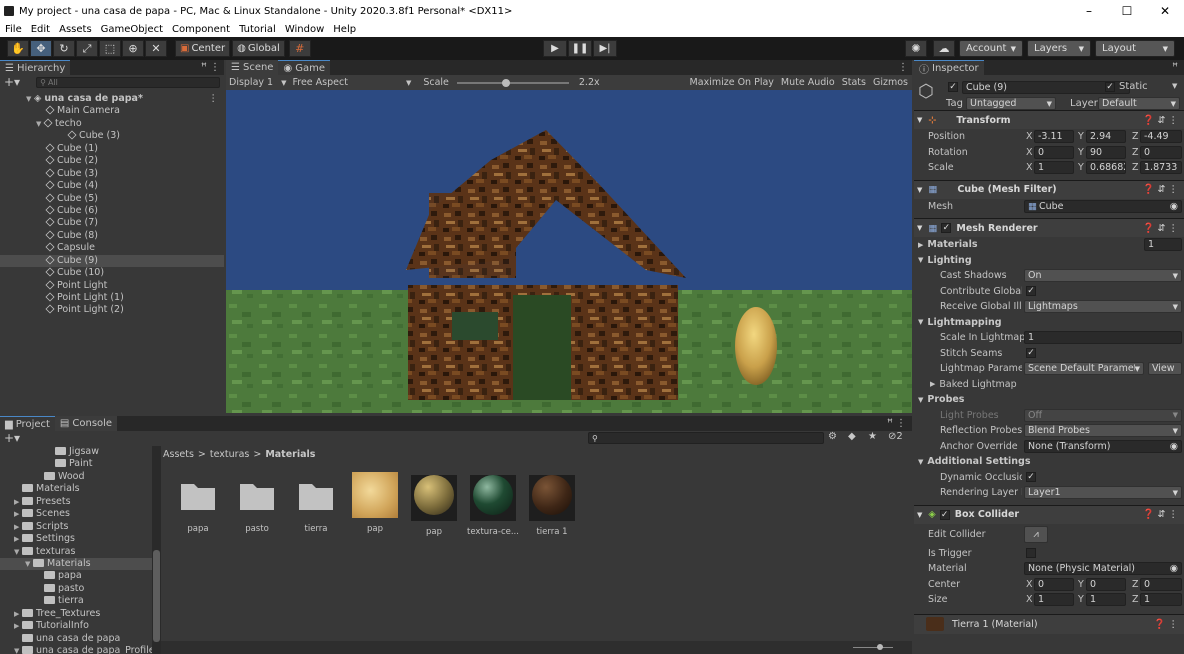 The width and height of the screenshot is (1184, 654). Describe the element at coordinates (1103, 431) in the screenshot. I see `reflection-probes-dropdown: Blend Probes ▼` at that location.